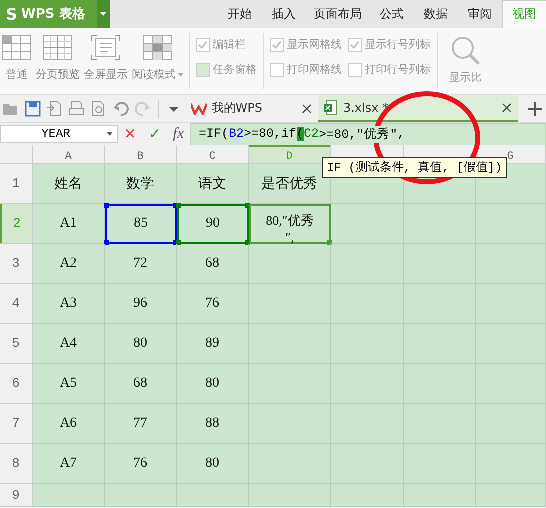  Describe the element at coordinates (48, 14) in the screenshot. I see `app-logo: S WPS 表格` at that location.